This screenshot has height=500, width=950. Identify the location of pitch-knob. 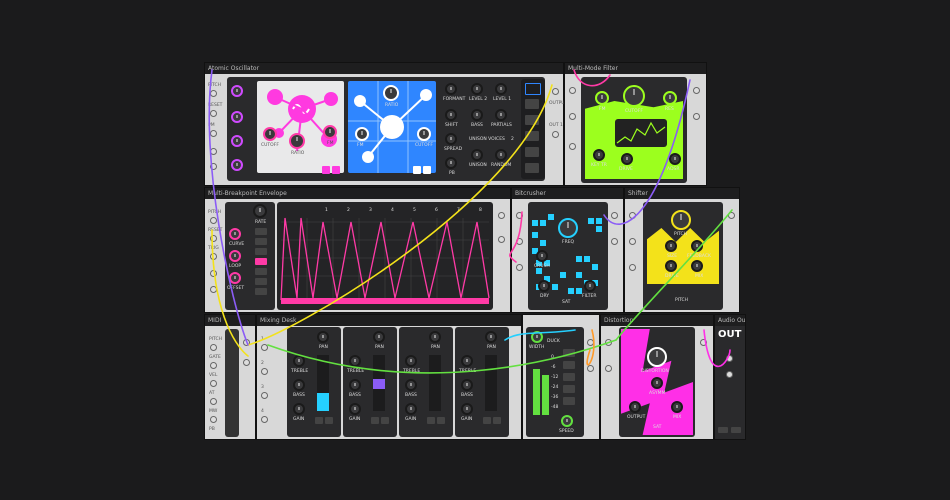
(681, 220).